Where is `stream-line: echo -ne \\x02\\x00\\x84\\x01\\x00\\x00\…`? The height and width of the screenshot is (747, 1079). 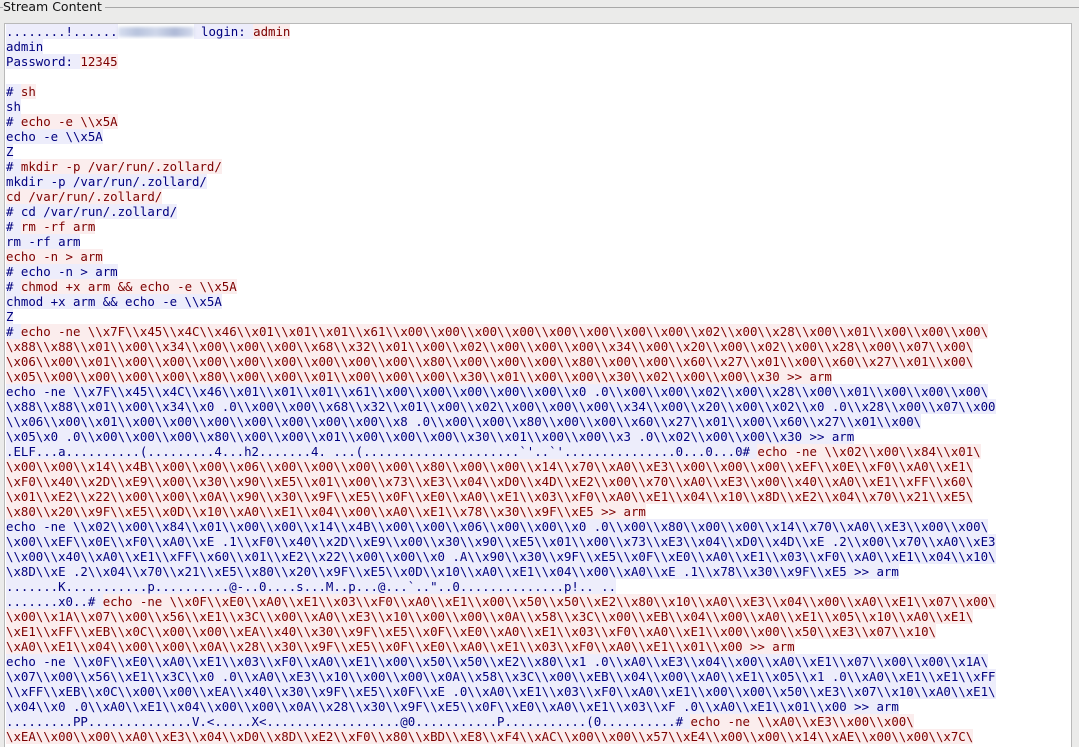 stream-line: echo -ne \\x02\\x00\\x84\\x01\\x00\\x00\… is located at coordinates (538, 526).